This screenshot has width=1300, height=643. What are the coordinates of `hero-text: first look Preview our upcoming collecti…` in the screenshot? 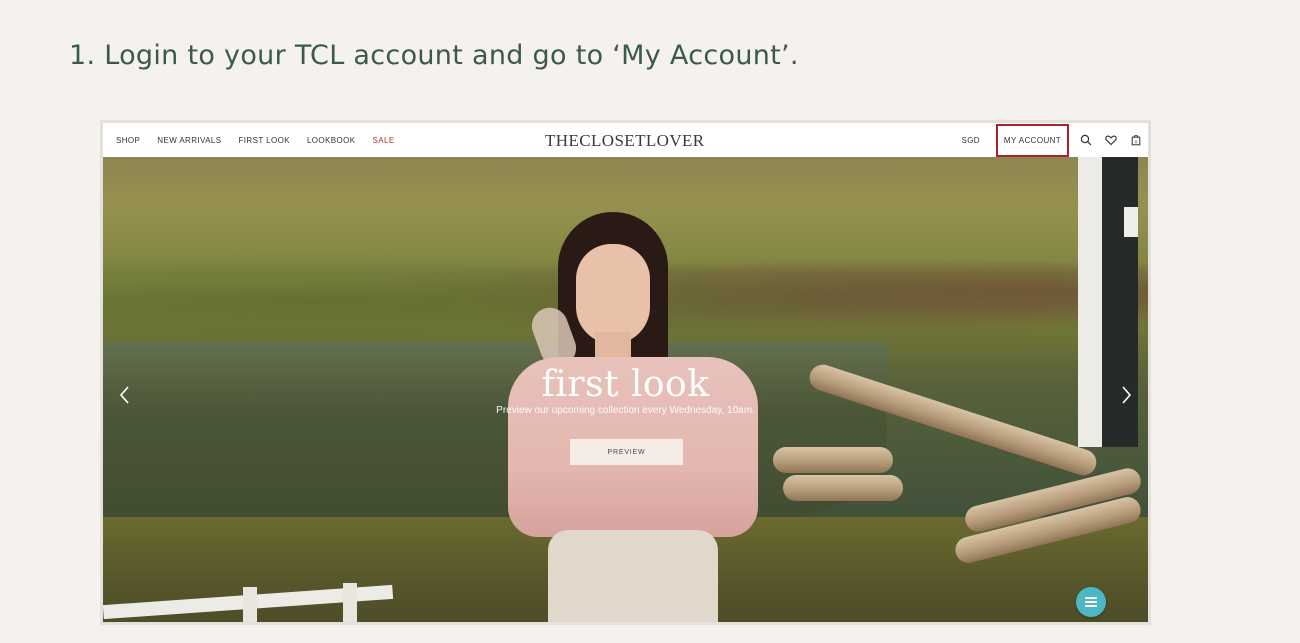 It's located at (625, 390).